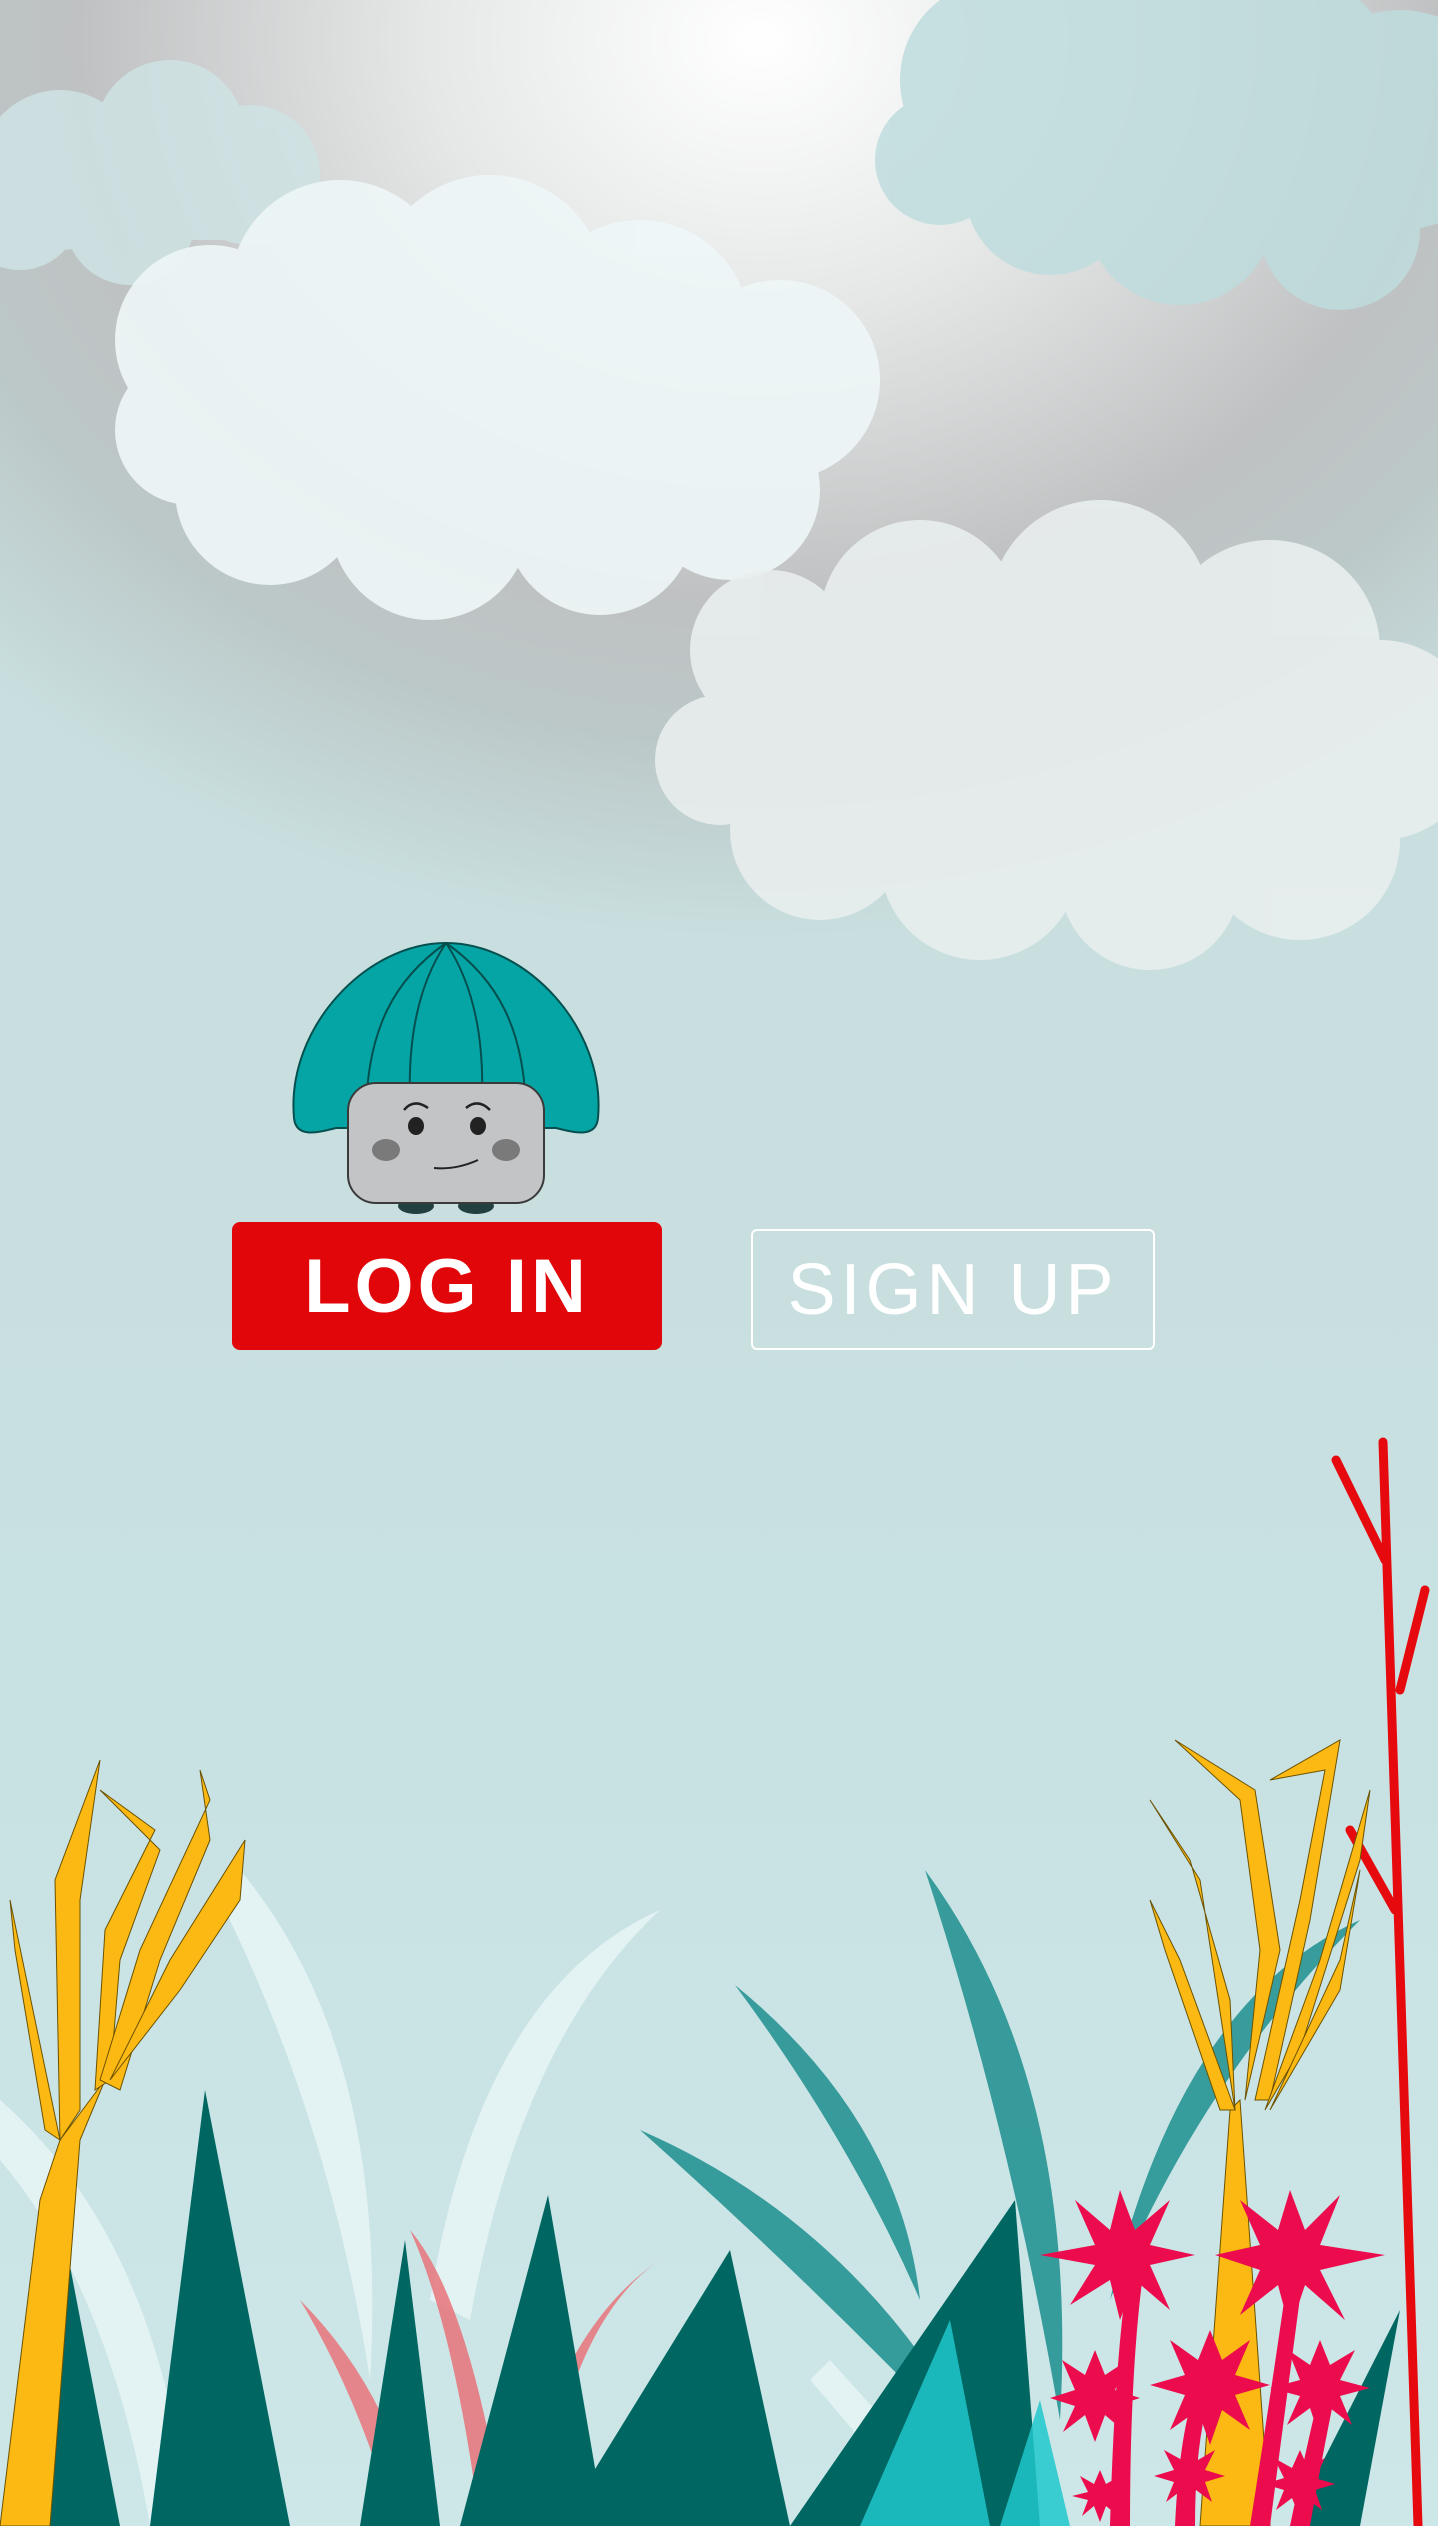  I want to click on login-button: LOG IN, so click(447, 1286).